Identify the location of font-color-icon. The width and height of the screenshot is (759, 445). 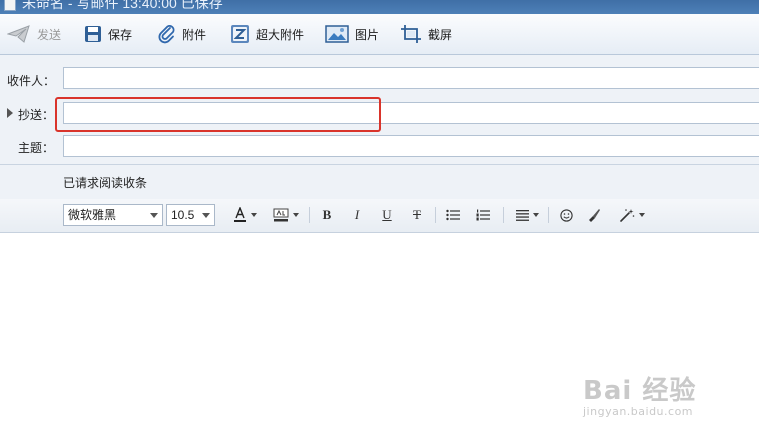
(240, 214).